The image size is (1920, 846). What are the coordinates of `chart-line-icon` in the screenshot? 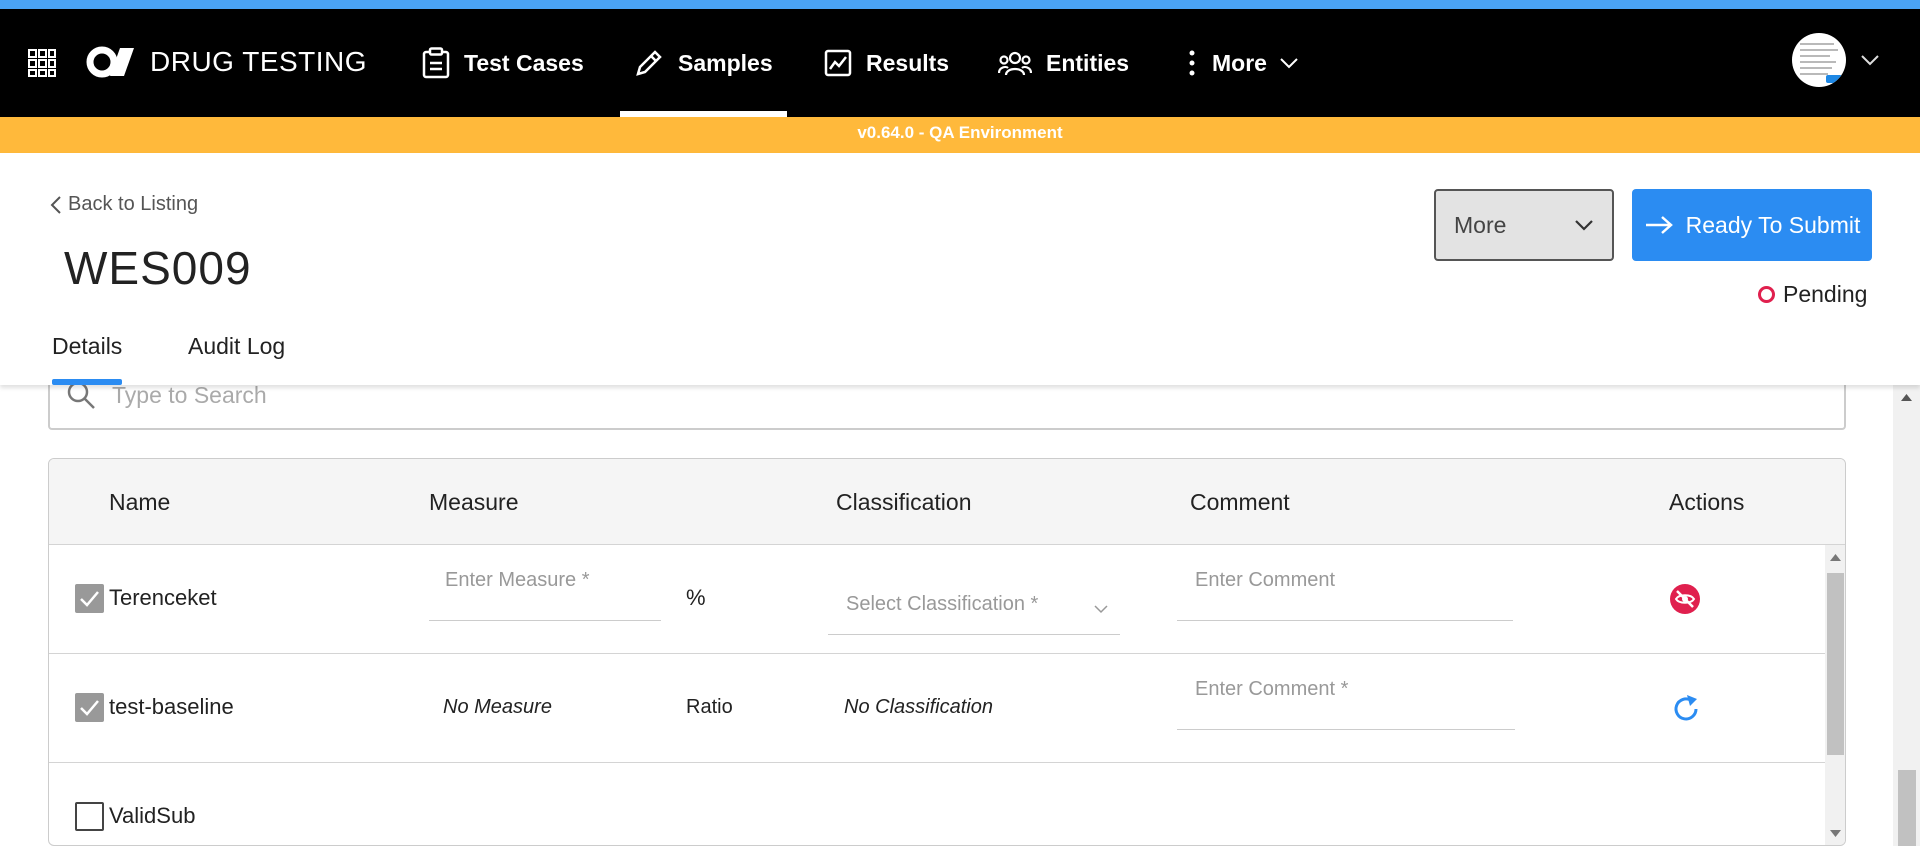 It's located at (838, 63).